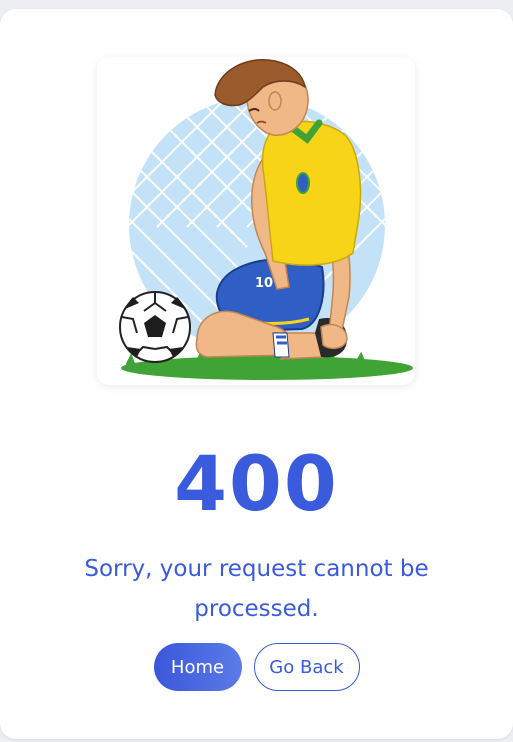  What do you see at coordinates (256, 589) in the screenshot?
I see `error-message: Sorry, your request cannot be processed.` at bounding box center [256, 589].